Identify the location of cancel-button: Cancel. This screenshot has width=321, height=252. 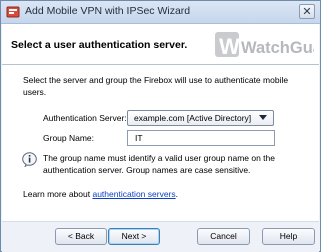
(223, 236).